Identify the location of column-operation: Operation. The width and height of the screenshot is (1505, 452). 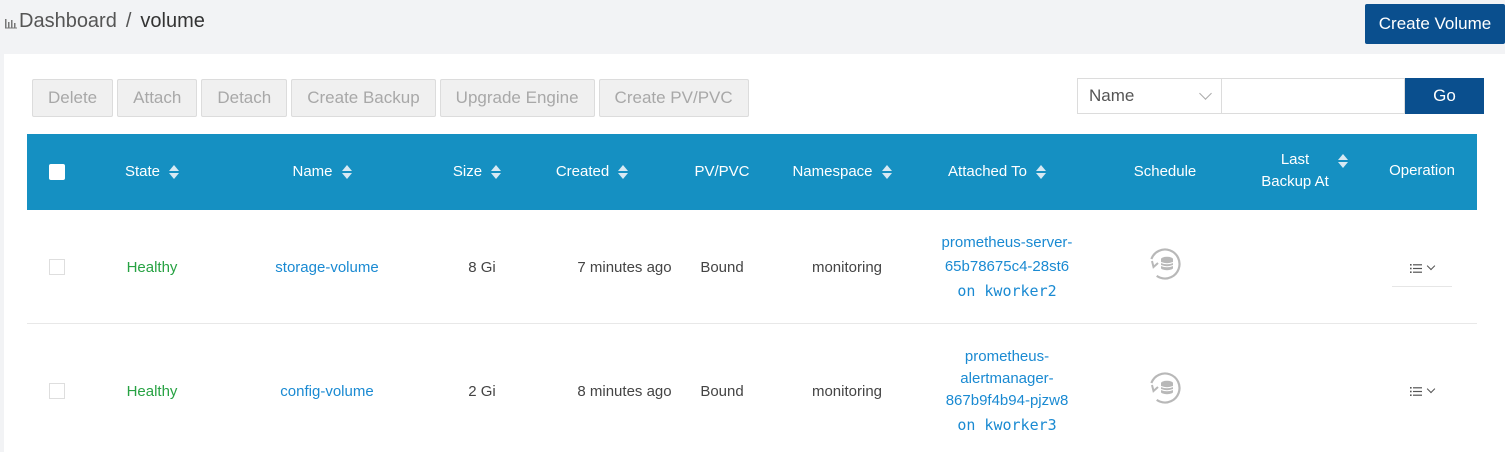
(1422, 172).